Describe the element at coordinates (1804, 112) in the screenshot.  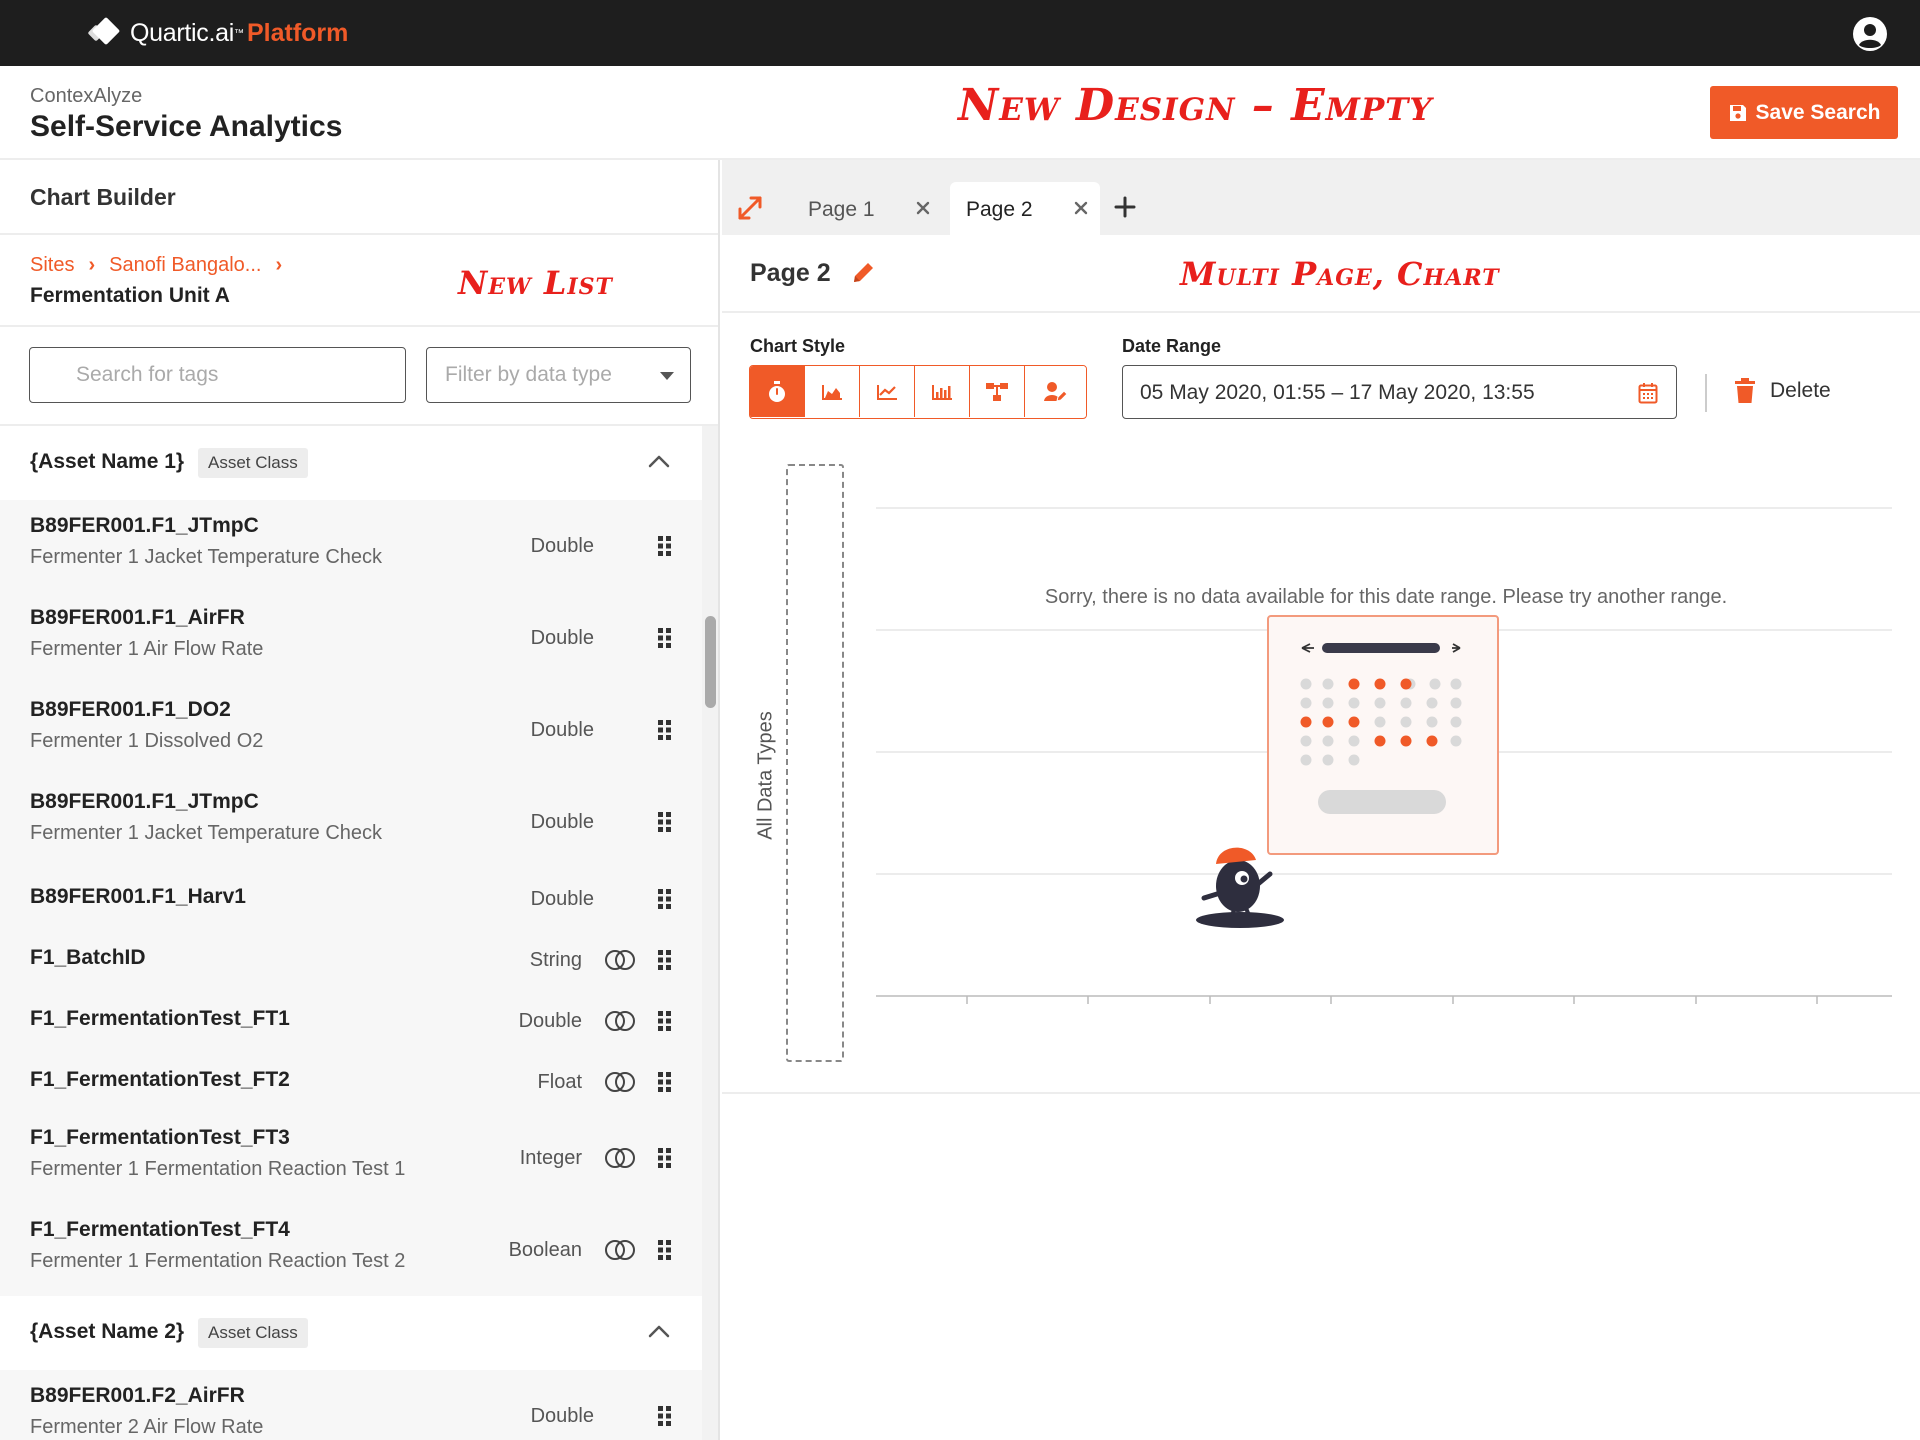
I see `save-search-button: Save Search` at that location.